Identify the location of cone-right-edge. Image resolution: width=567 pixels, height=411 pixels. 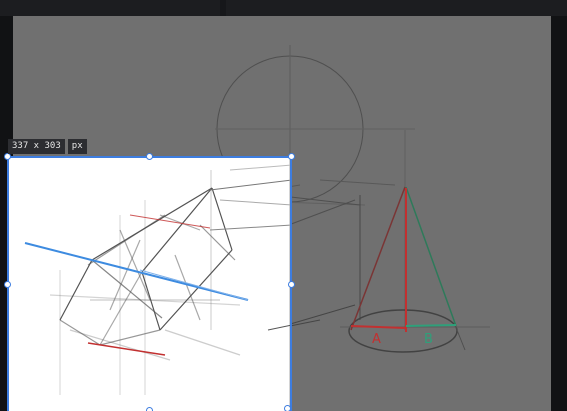
(431, 256).